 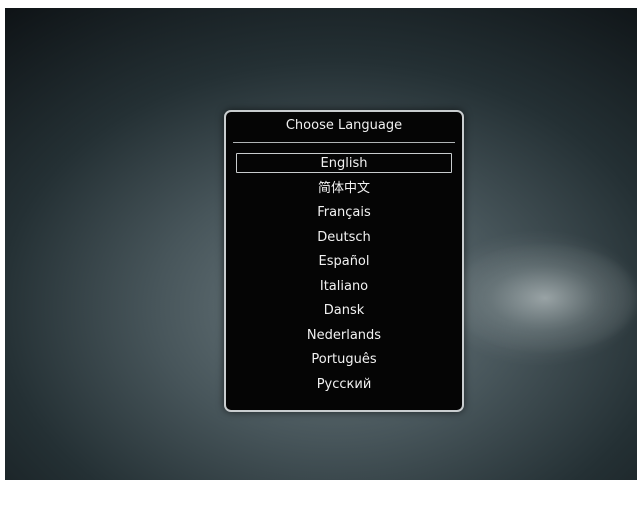 What do you see at coordinates (344, 142) in the screenshot?
I see `title-divider` at bounding box center [344, 142].